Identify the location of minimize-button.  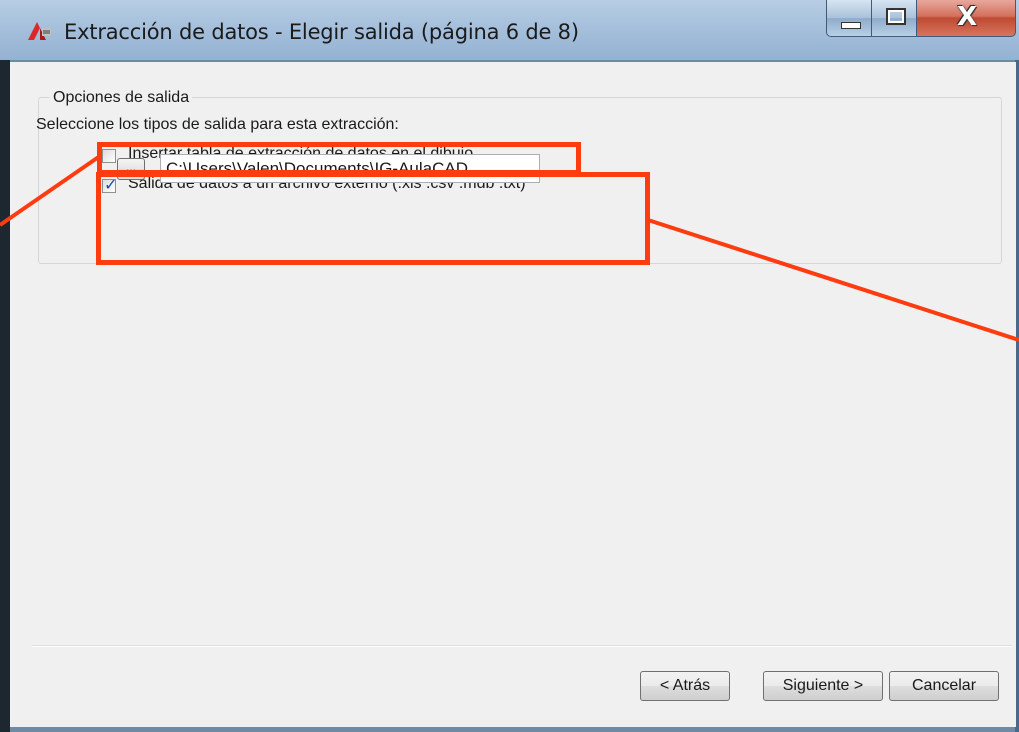
(849, 18).